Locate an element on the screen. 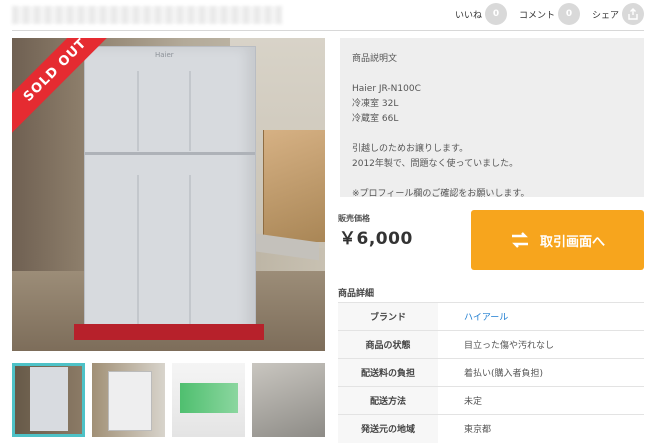 The height and width of the screenshot is (448, 650). social-bar: いいね 0 コメント 0 シェア is located at coordinates (549, 14).